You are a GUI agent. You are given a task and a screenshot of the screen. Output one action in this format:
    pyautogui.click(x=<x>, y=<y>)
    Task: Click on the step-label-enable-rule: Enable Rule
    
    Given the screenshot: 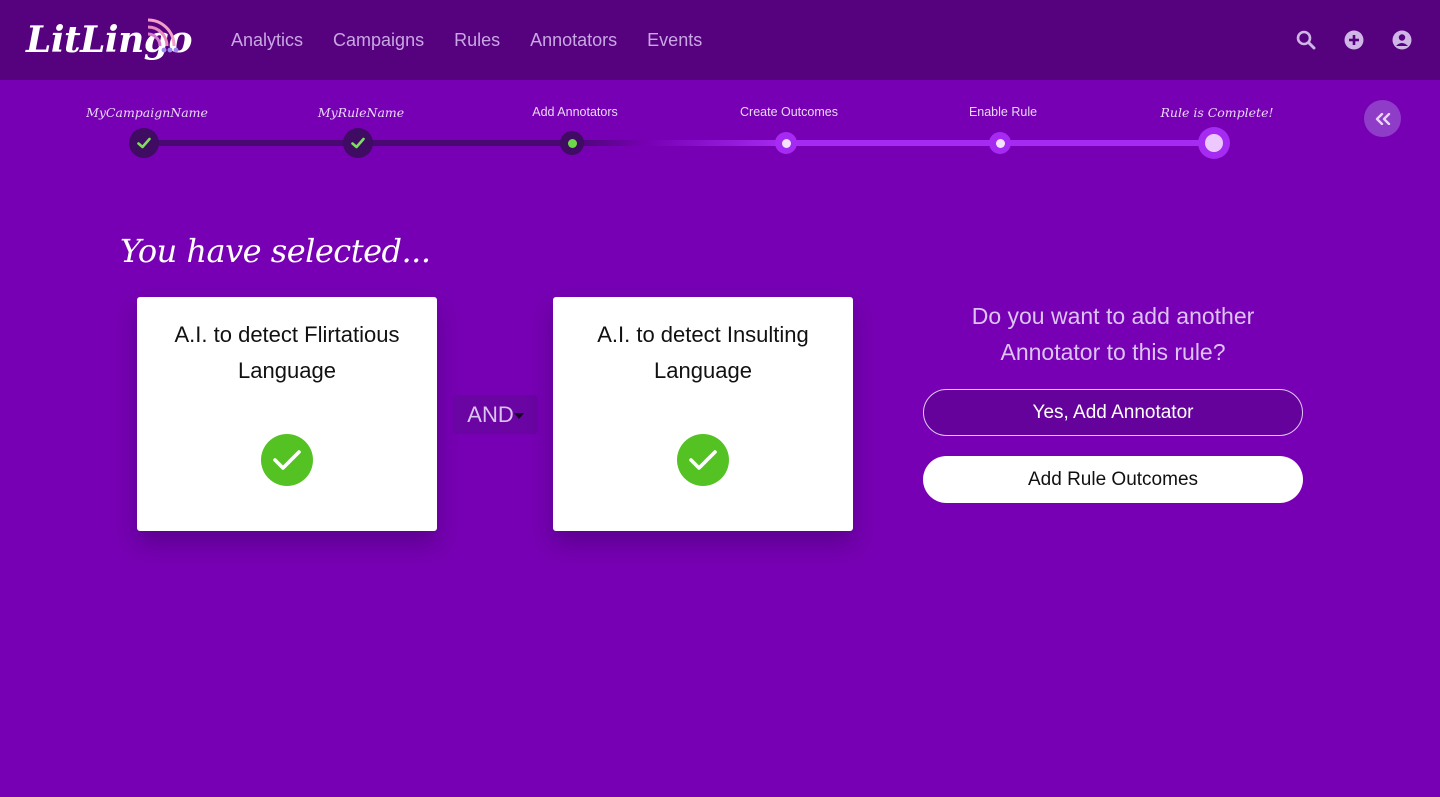 What is the action you would take?
    pyautogui.click(x=1003, y=112)
    